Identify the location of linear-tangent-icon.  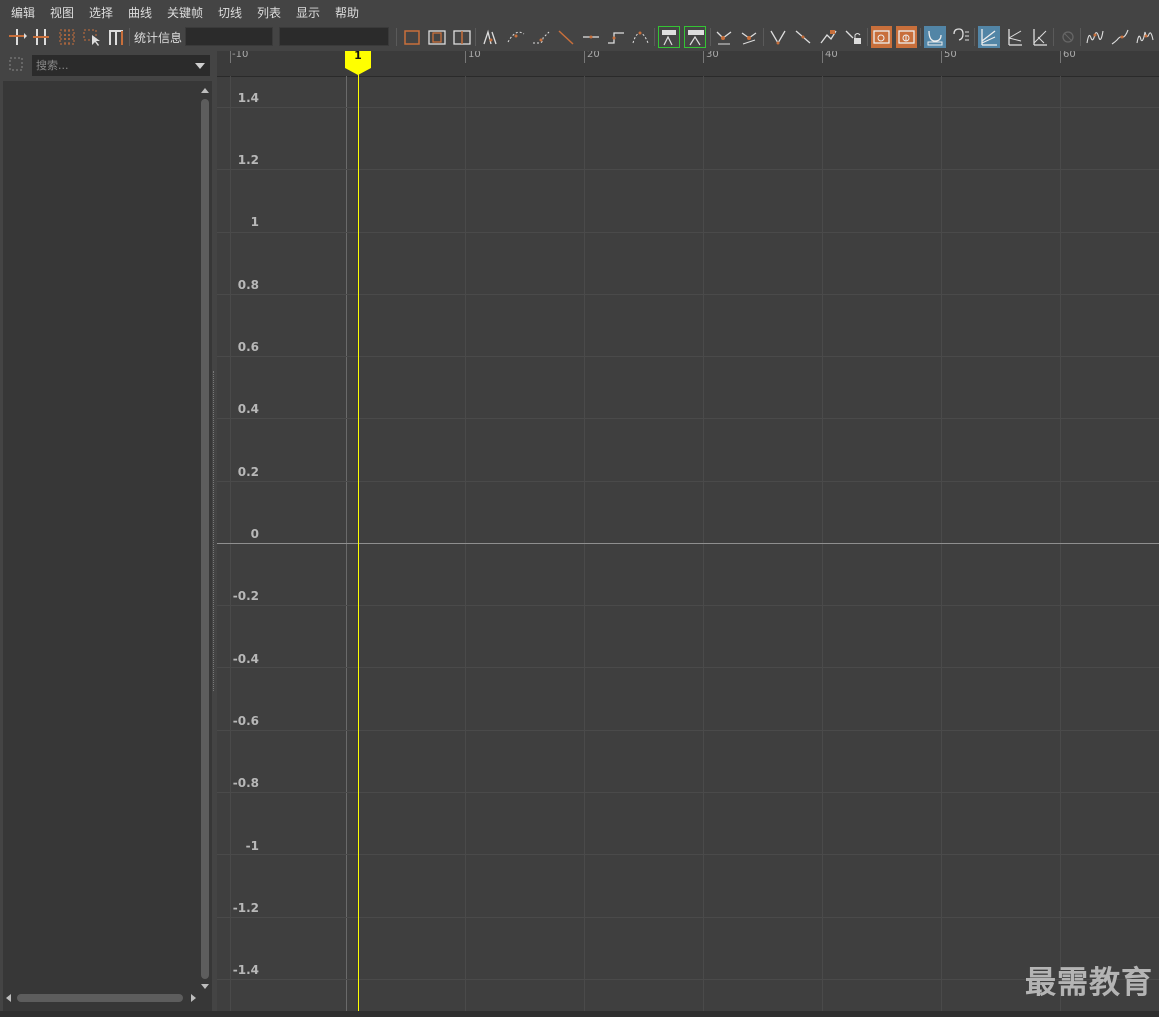
(566, 37).